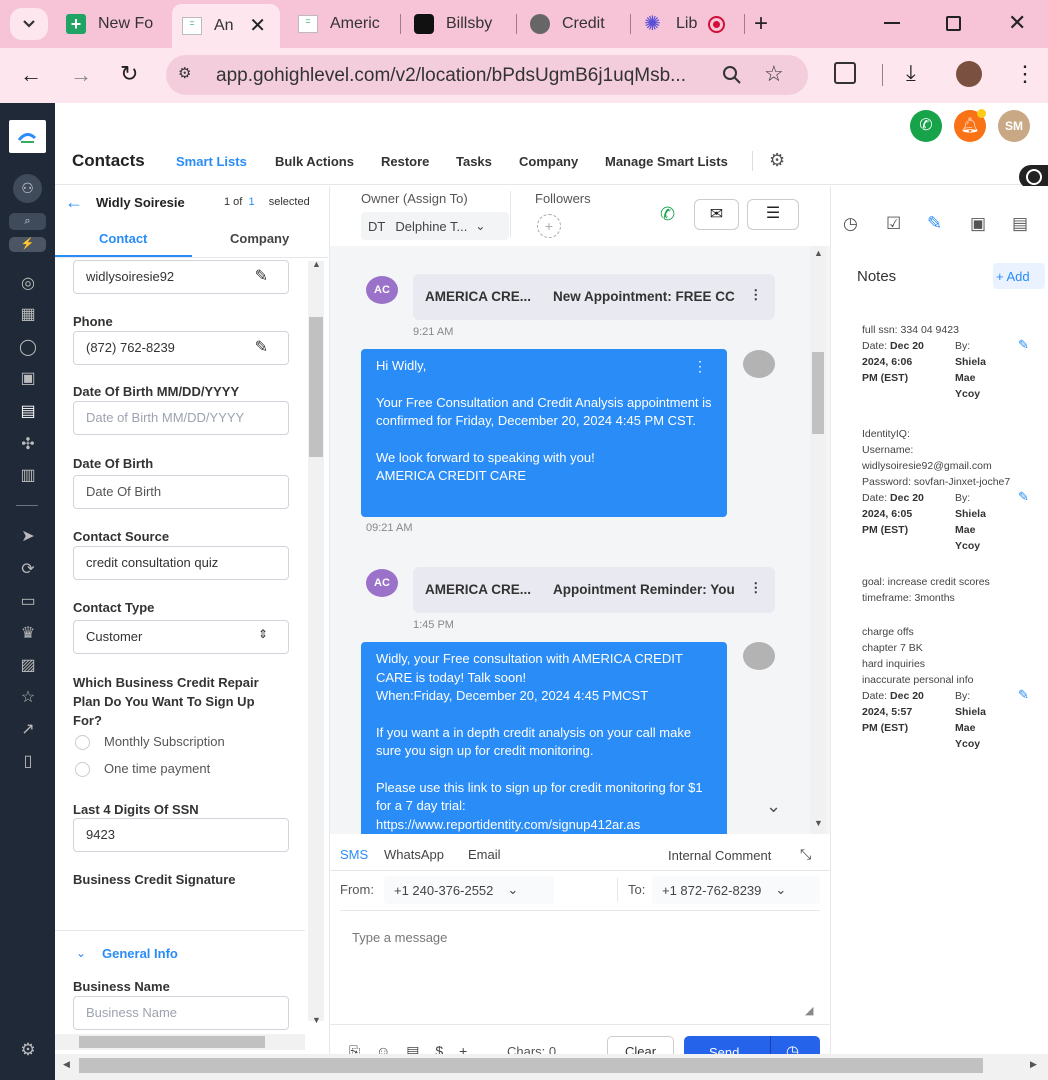 This screenshot has width=1048, height=1080. Describe the element at coordinates (1014, 126) in the screenshot. I see `user-avatar: SM` at that location.